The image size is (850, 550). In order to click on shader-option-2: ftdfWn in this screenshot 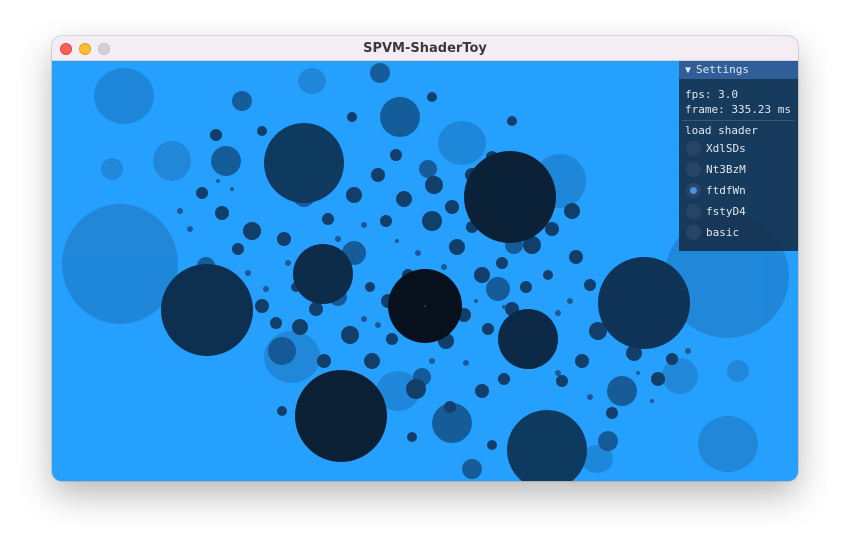, I will do `click(738, 190)`.